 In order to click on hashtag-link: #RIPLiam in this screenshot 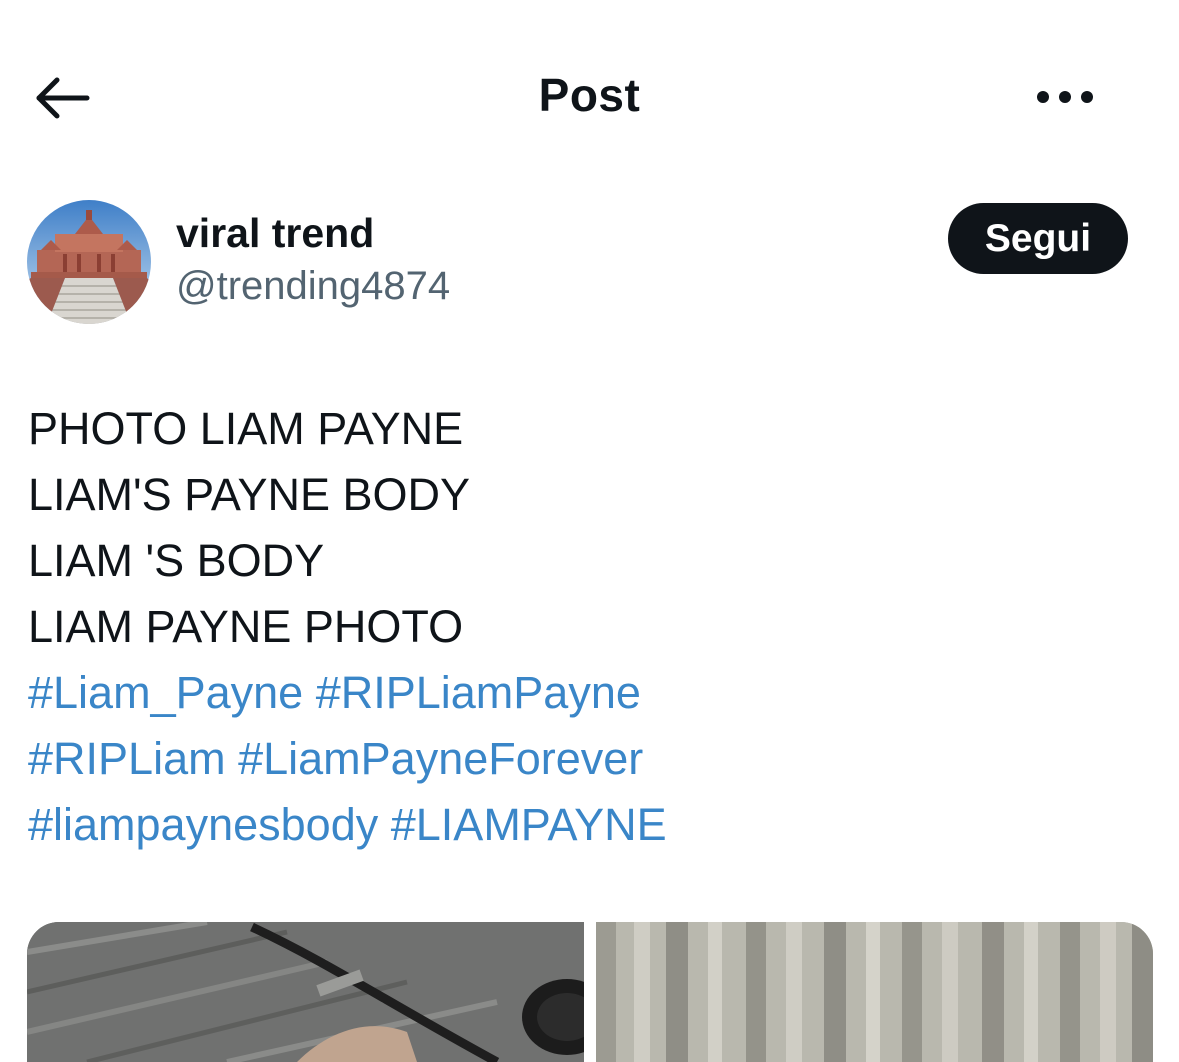, I will do `click(127, 758)`.